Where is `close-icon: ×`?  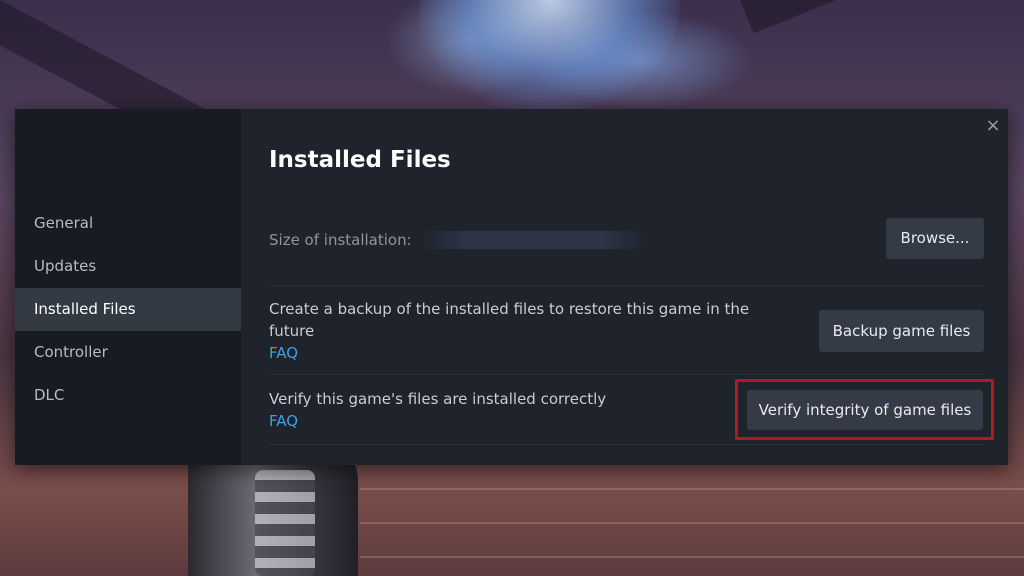
close-icon: × is located at coordinates (993, 126).